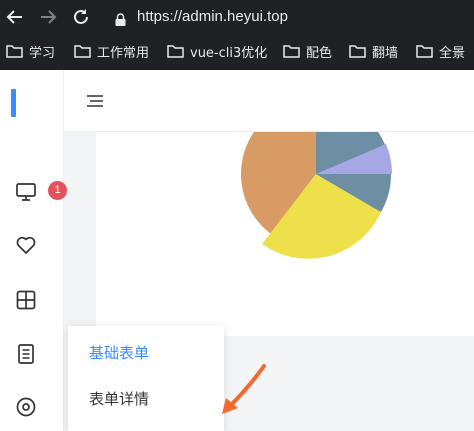  I want to click on submenu-popover: 基础表单 表单详情, so click(146, 378).